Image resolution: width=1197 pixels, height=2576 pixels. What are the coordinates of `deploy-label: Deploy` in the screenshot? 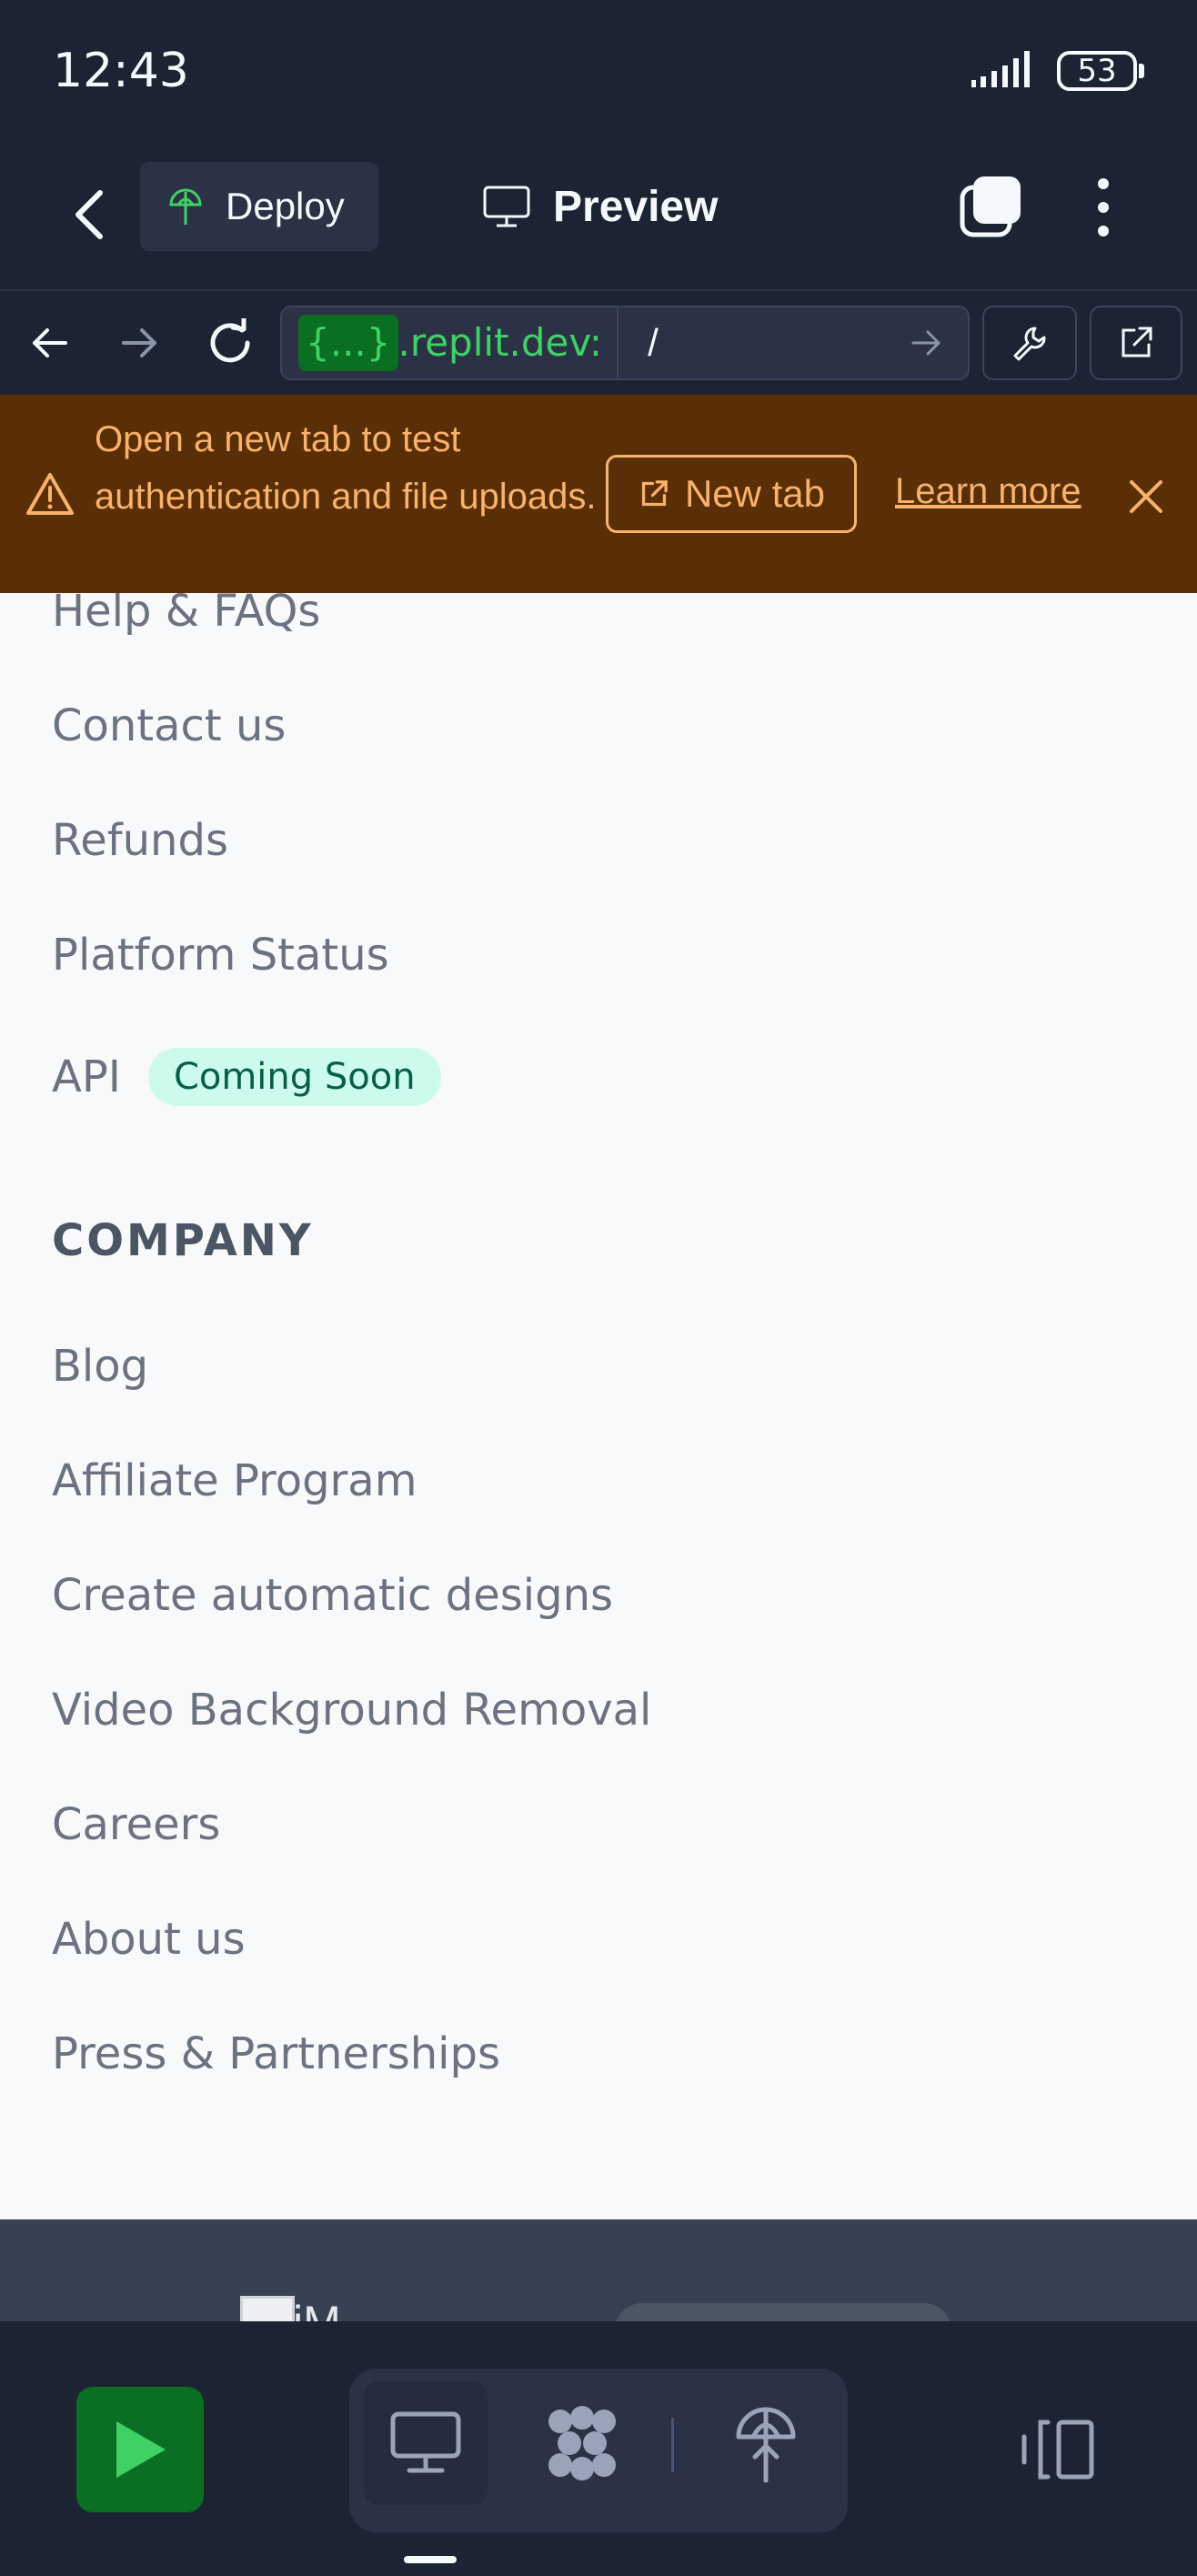 It's located at (285, 206).